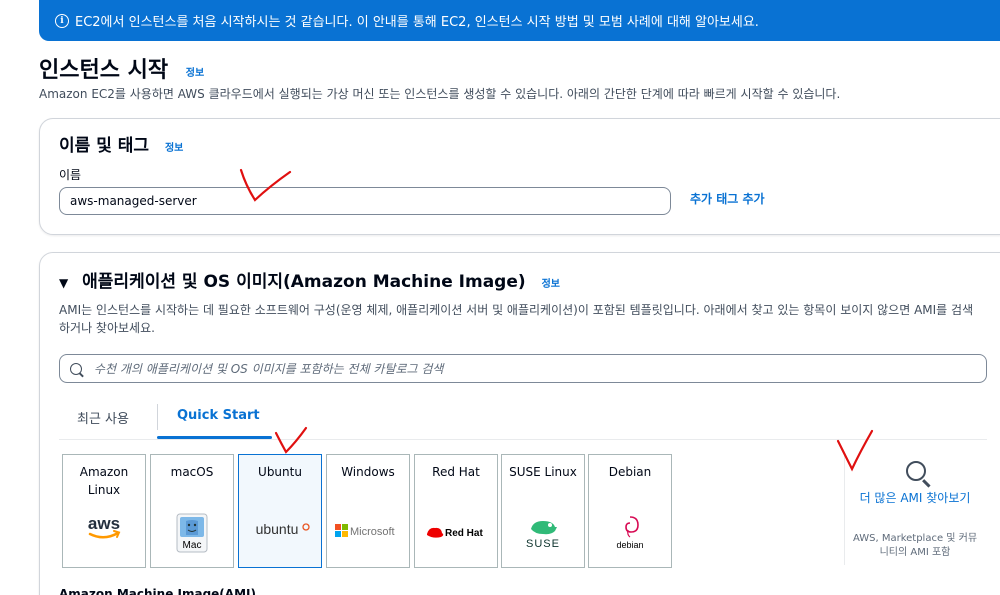 This screenshot has height=595, width=1000. I want to click on os-name: Amazon Linux, so click(104, 481).